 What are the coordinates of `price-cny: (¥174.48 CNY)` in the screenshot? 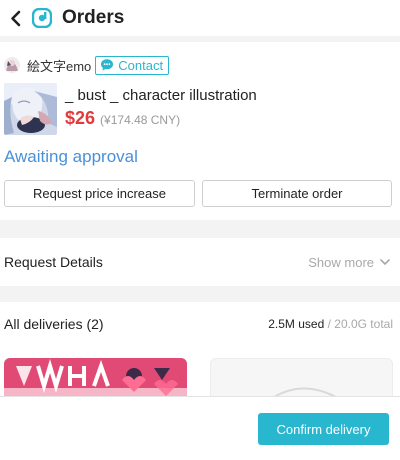 It's located at (140, 120).